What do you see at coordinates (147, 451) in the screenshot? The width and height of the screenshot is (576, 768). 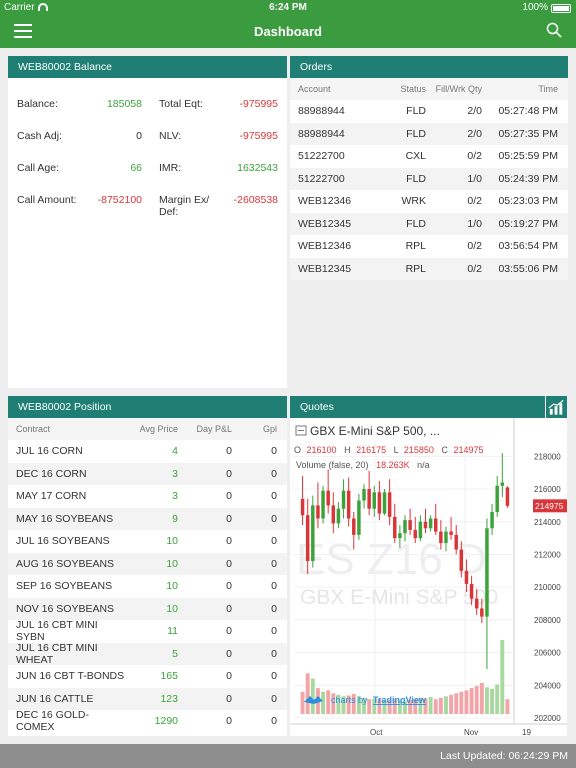 I see `position-row: JUL 16 CORN 4 0 0` at bounding box center [147, 451].